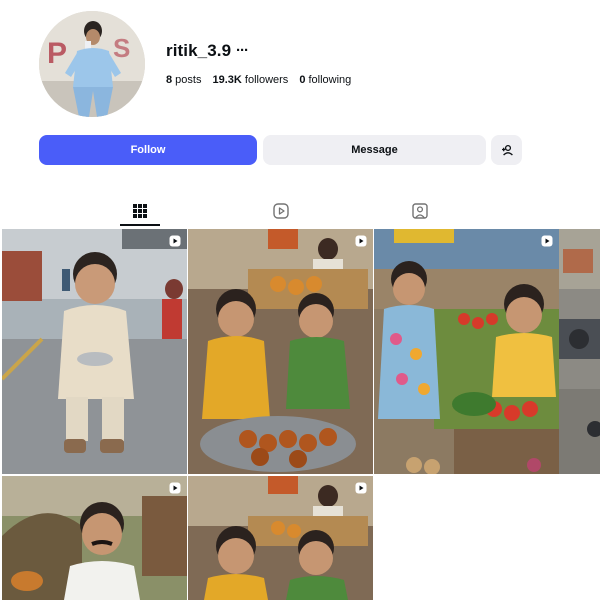  I want to click on svg-text: P, so click(57, 53).